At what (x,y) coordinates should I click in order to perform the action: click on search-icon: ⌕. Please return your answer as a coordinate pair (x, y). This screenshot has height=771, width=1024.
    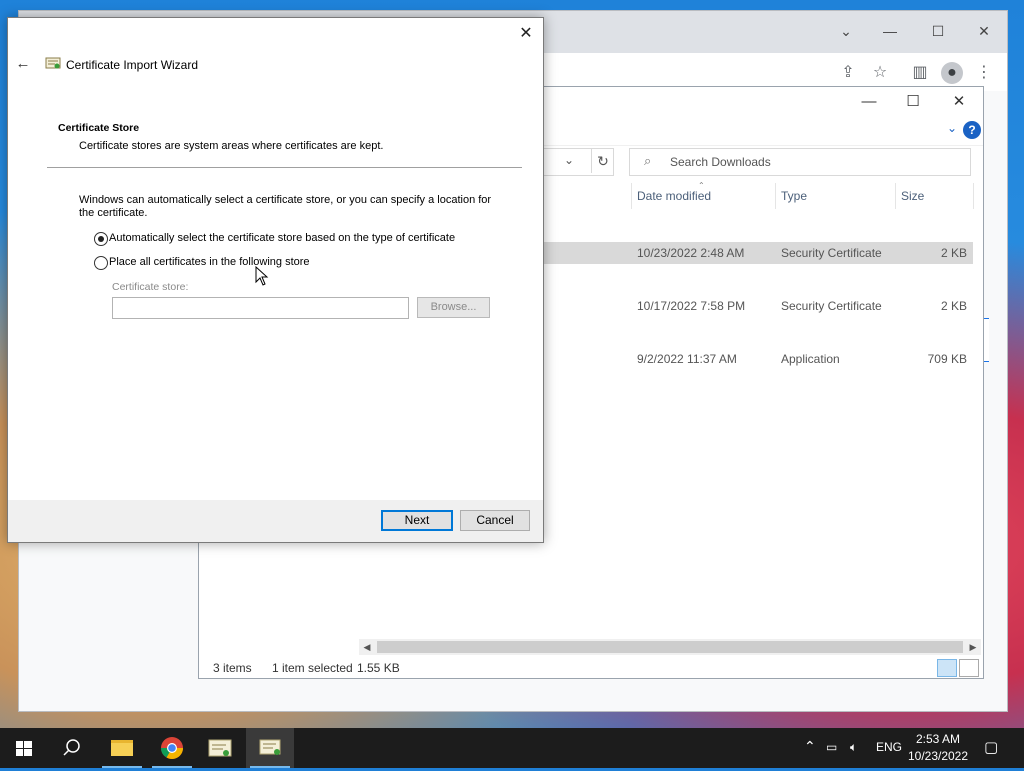
    Looking at the image, I should click on (648, 160).